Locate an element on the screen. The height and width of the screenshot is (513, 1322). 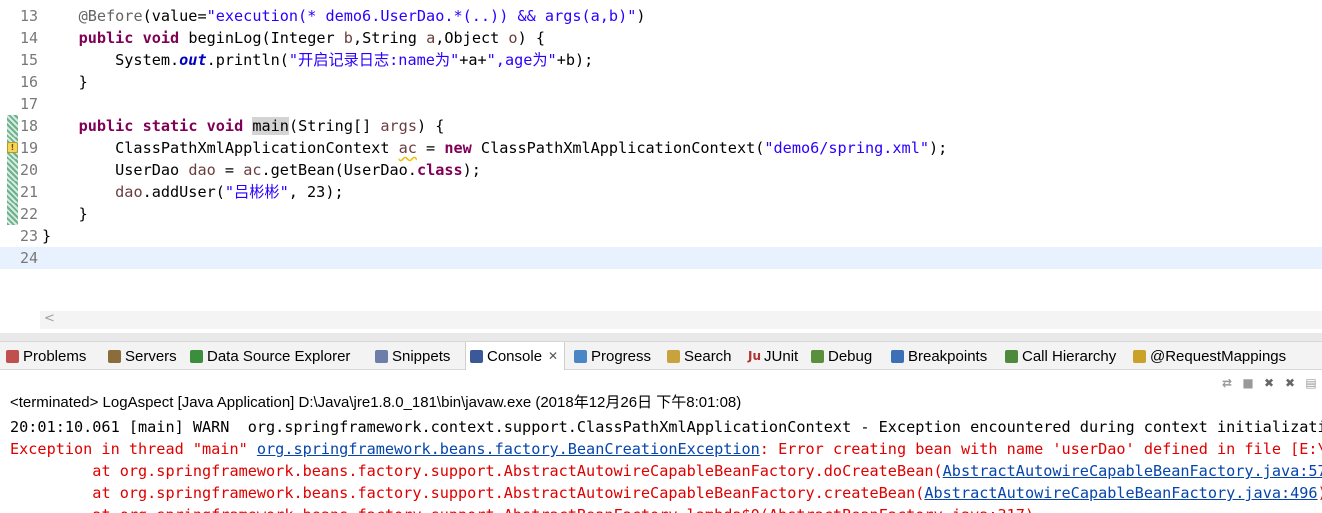
code-token: new is located at coordinates (458, 148).